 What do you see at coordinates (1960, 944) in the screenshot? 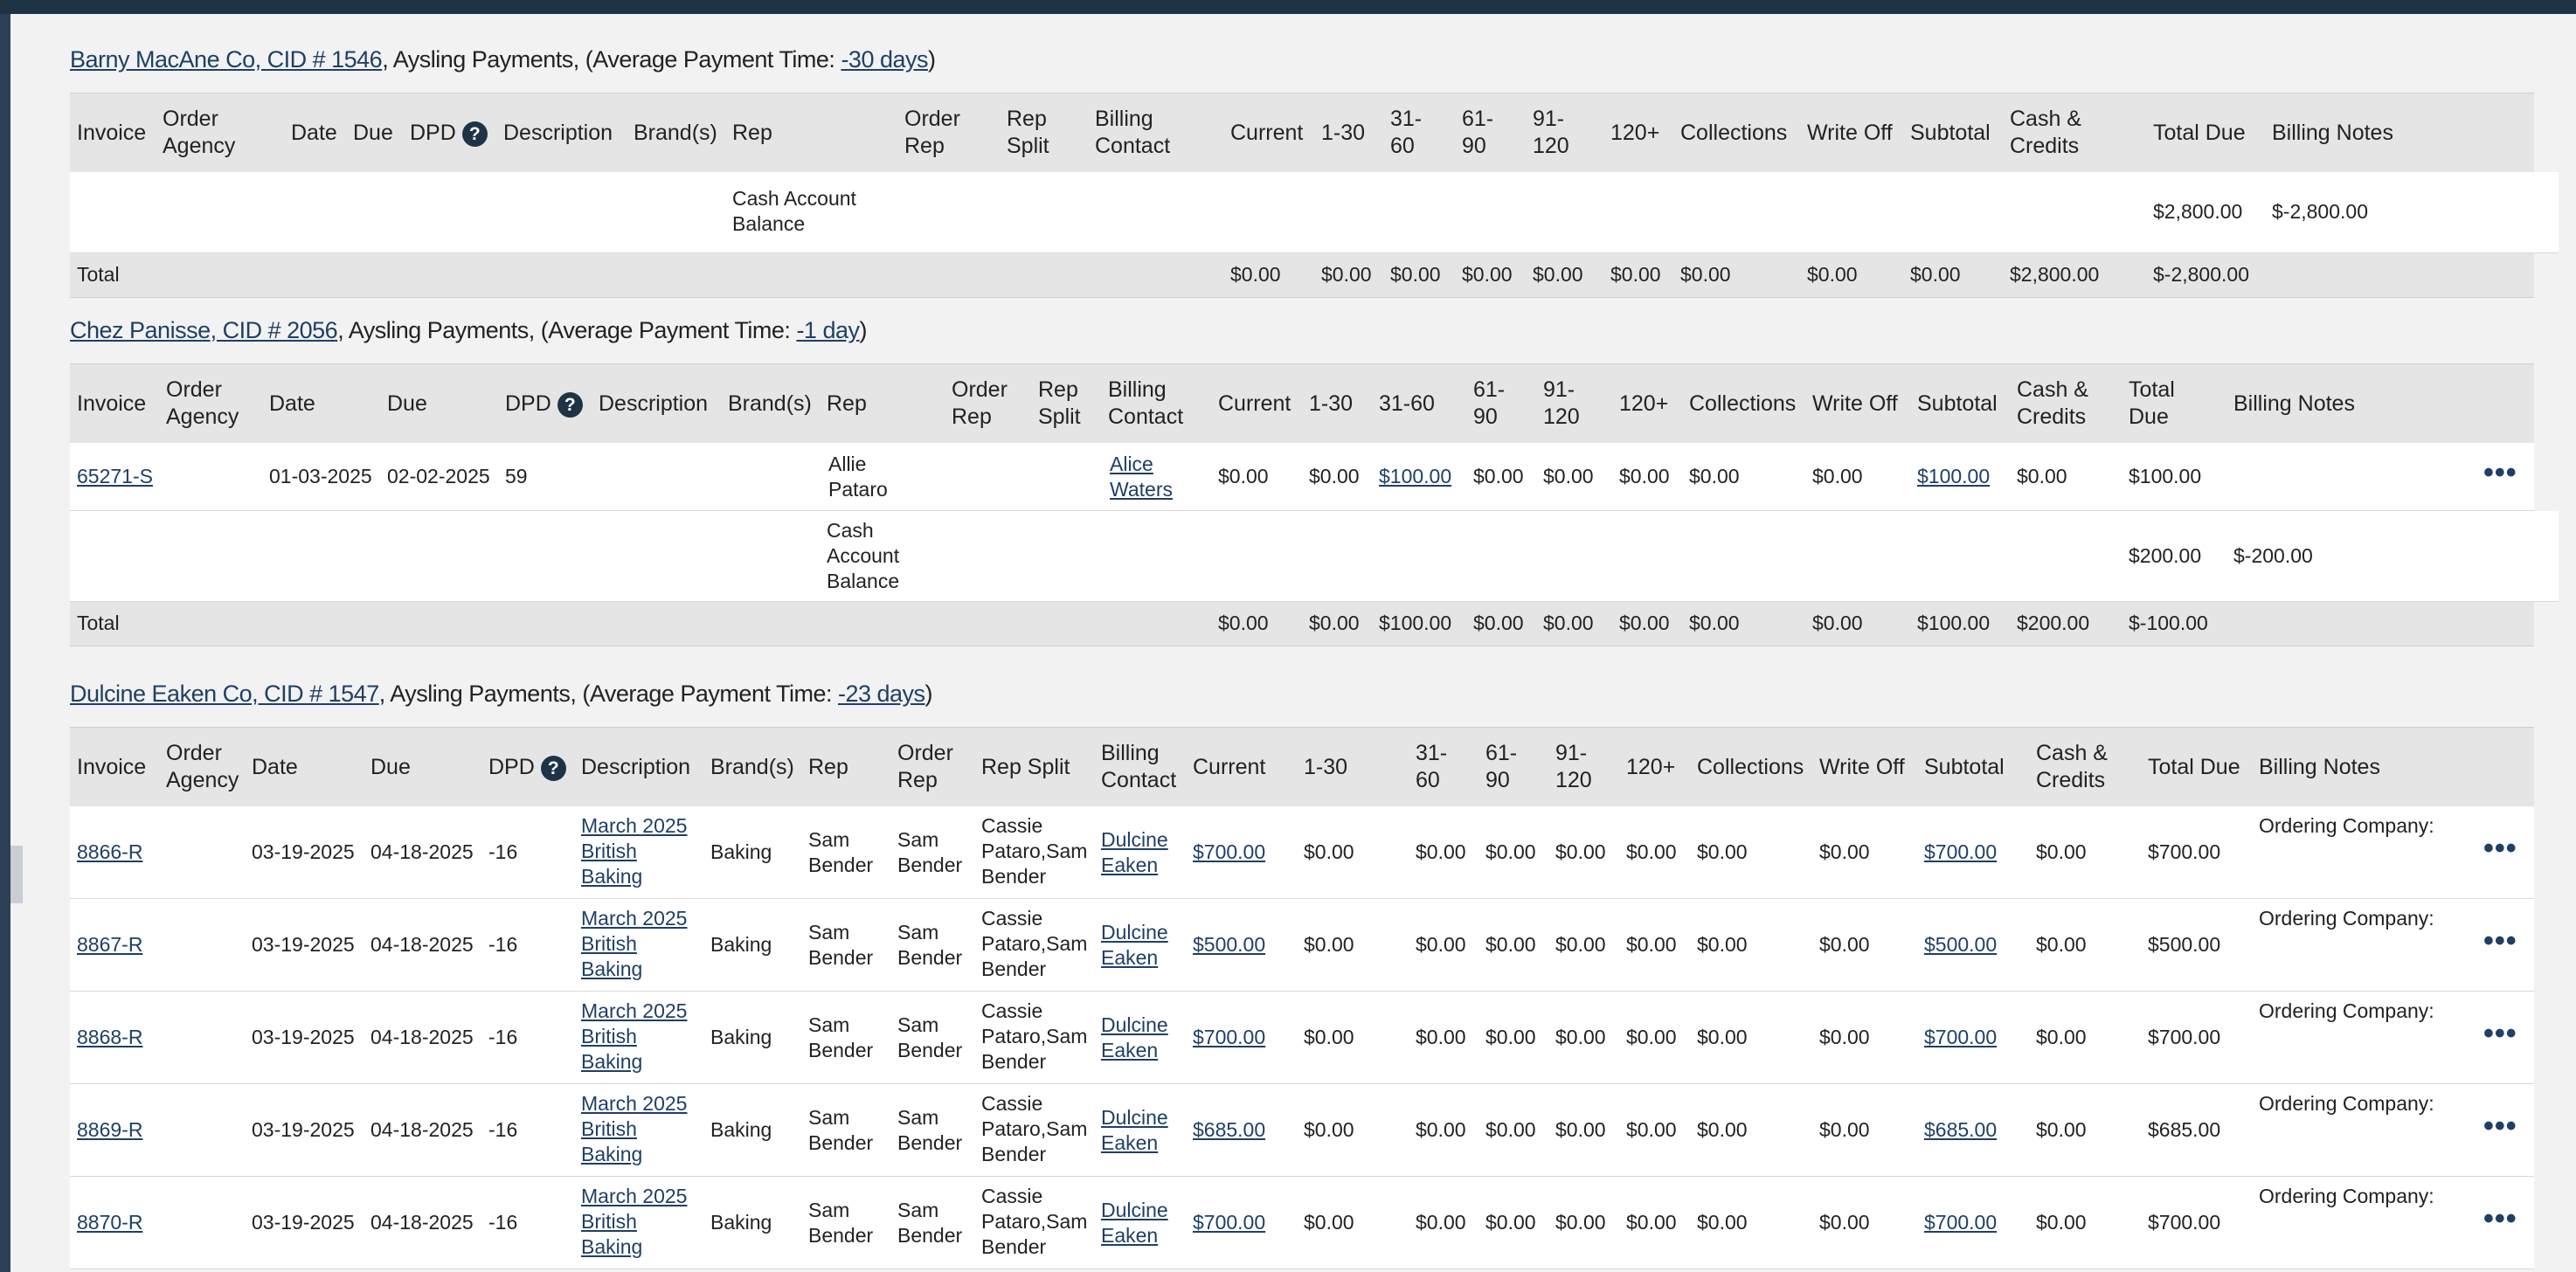
I see `subtotal-link: $500.00` at bounding box center [1960, 944].